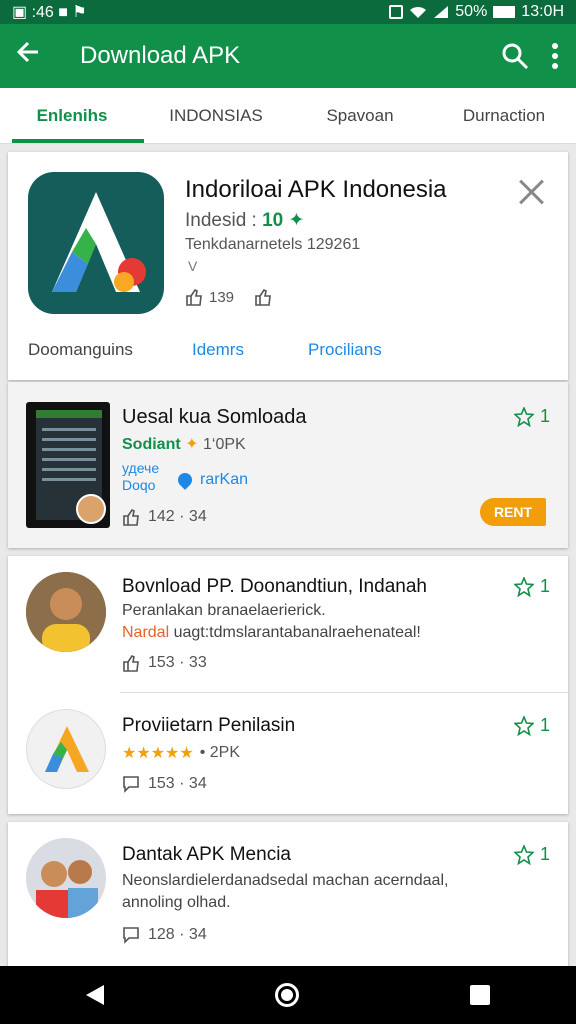  I want to click on featured-meta-bottom: Doqo, so click(139, 485).